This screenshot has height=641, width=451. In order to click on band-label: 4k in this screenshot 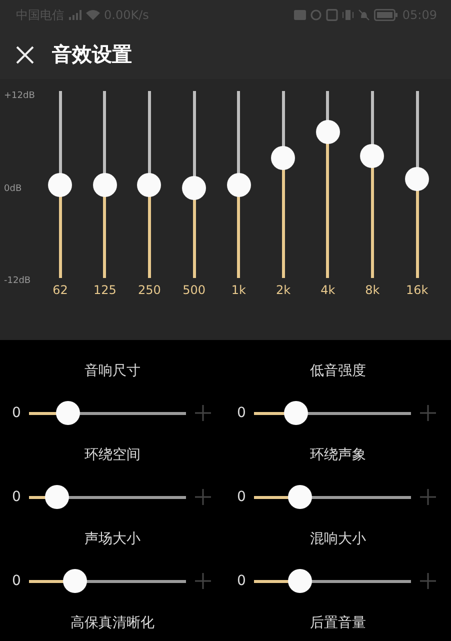, I will do `click(328, 290)`.